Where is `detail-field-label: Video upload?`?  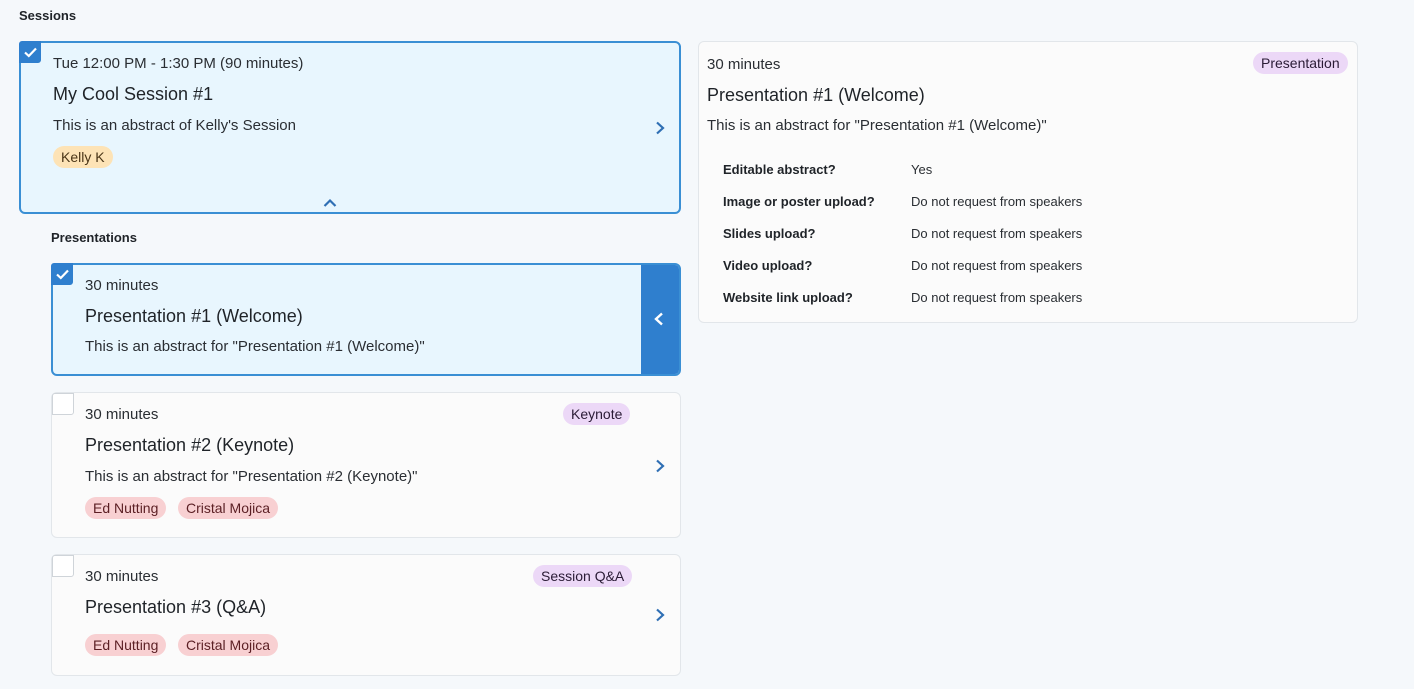
detail-field-label: Video upload? is located at coordinates (768, 265).